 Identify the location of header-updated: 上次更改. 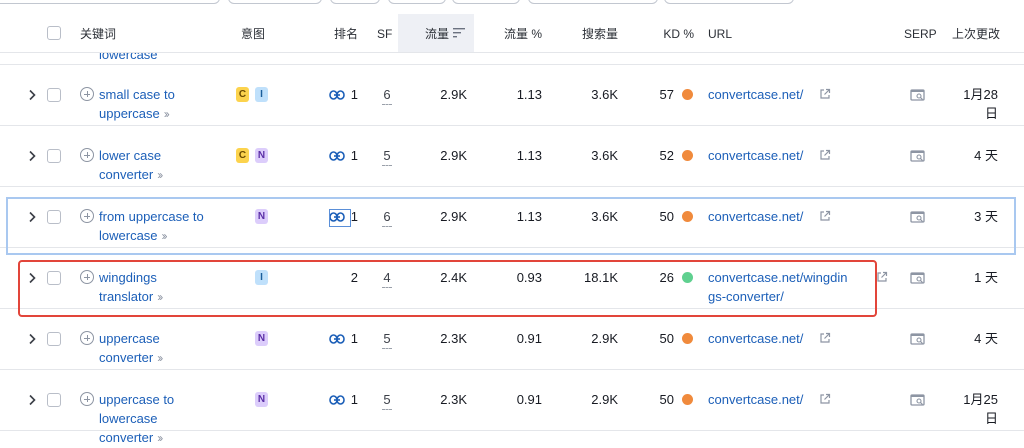
(976, 33).